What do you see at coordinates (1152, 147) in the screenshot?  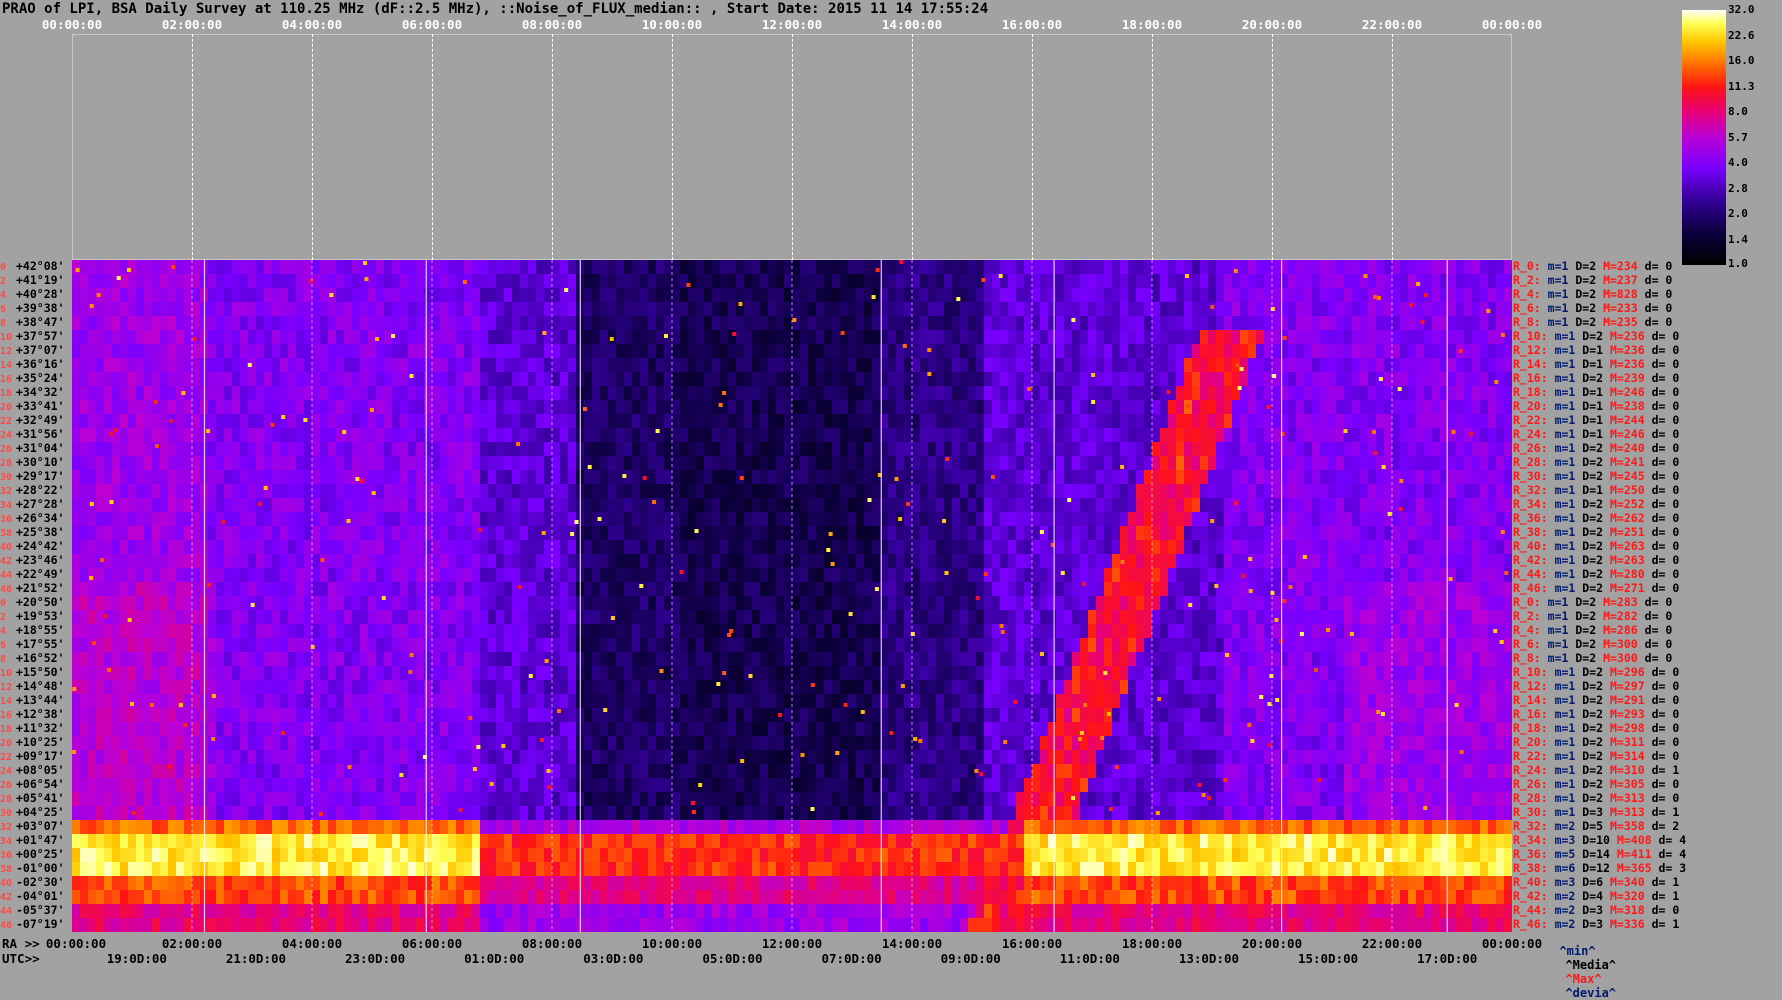 I see `top-grid-line` at bounding box center [1152, 147].